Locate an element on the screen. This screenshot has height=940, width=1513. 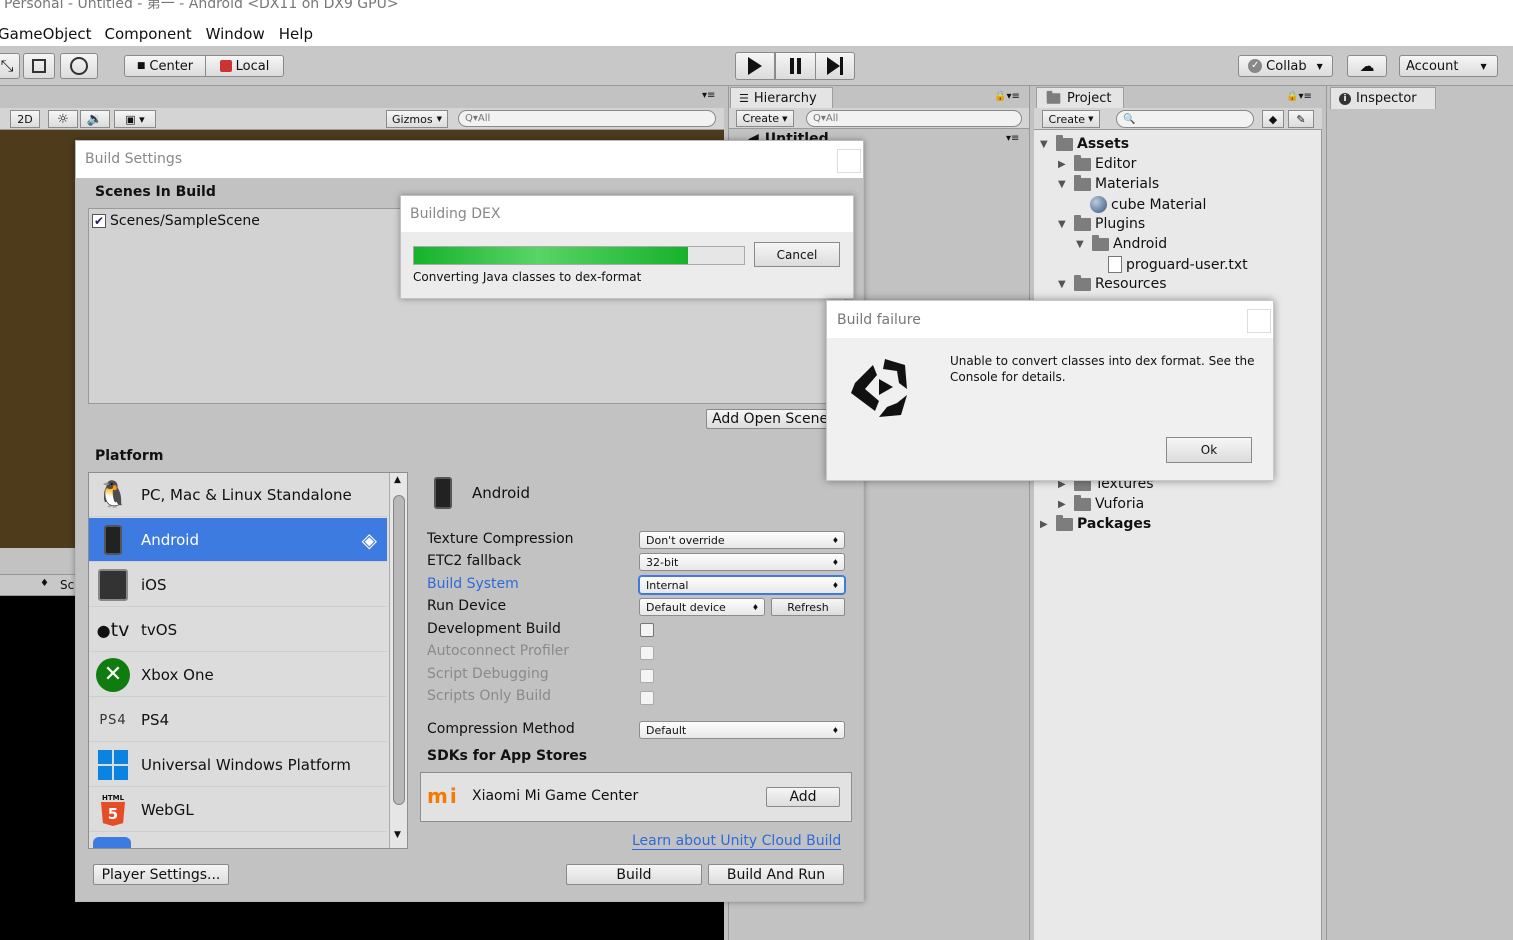
platform-xbox: ✕ Xbox One is located at coordinates (238, 675).